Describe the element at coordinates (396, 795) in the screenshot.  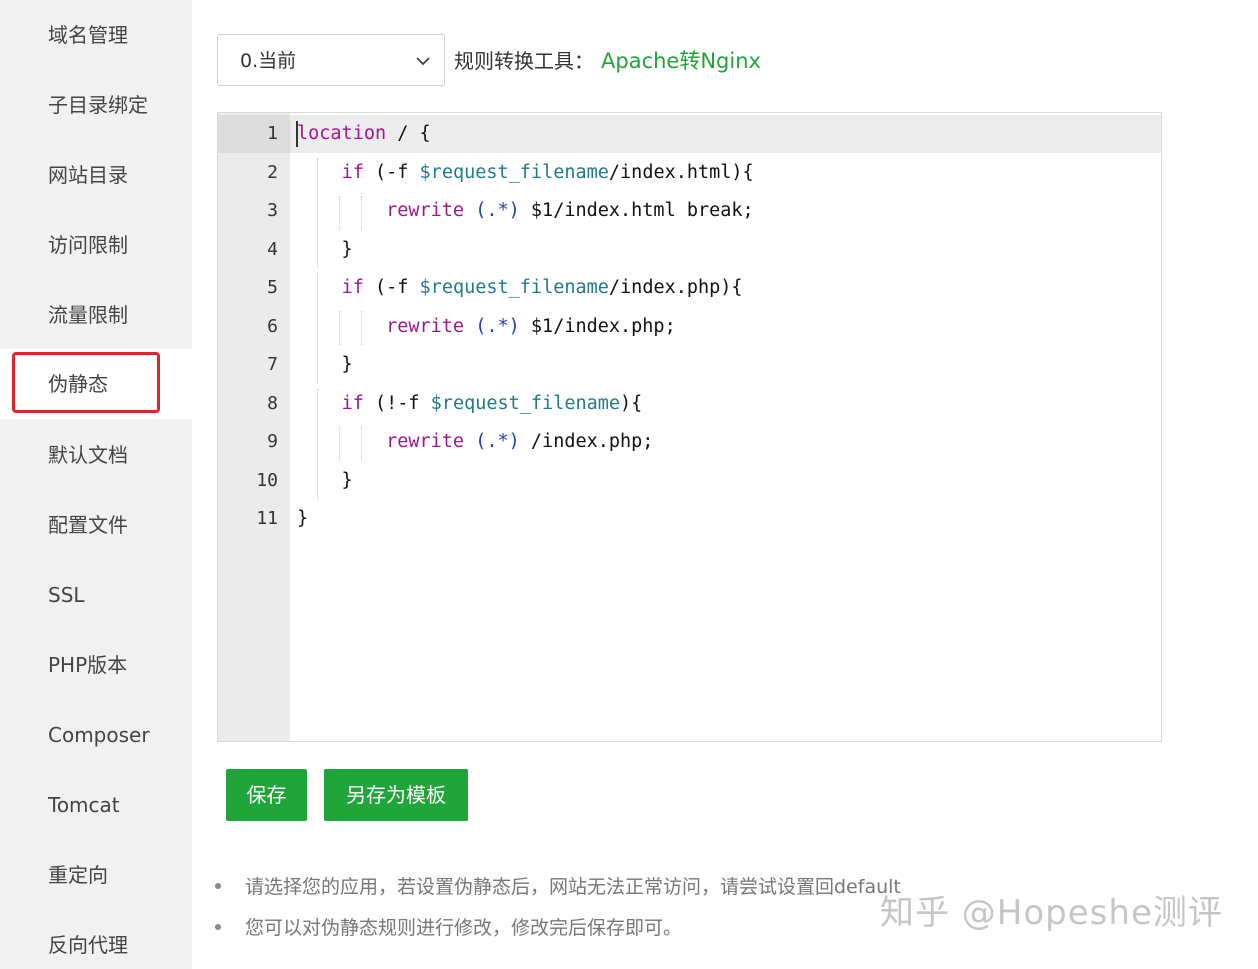
I see `save-as-template-button: 另存为模板` at that location.